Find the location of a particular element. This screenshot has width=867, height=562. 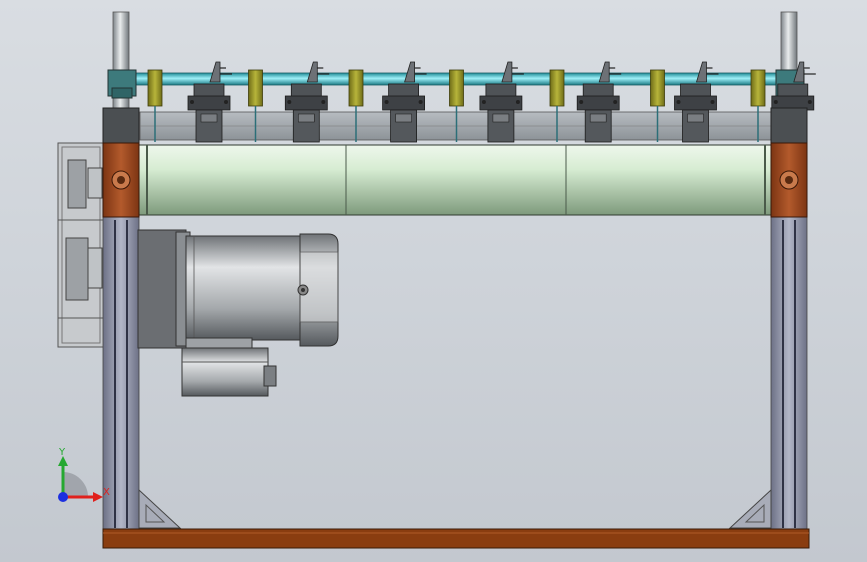

bearing-block-right is located at coordinates (789, 180).